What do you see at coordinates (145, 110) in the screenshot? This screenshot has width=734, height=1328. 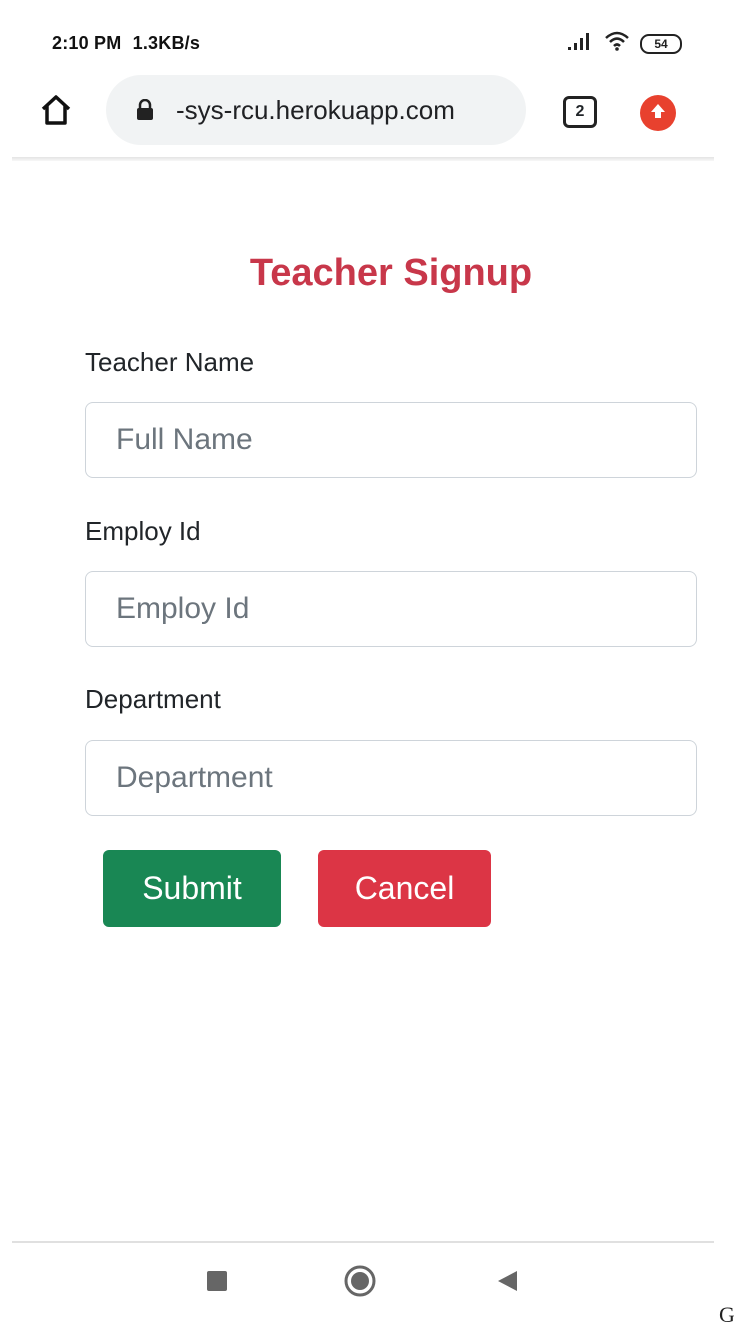 I see `lock-icon` at bounding box center [145, 110].